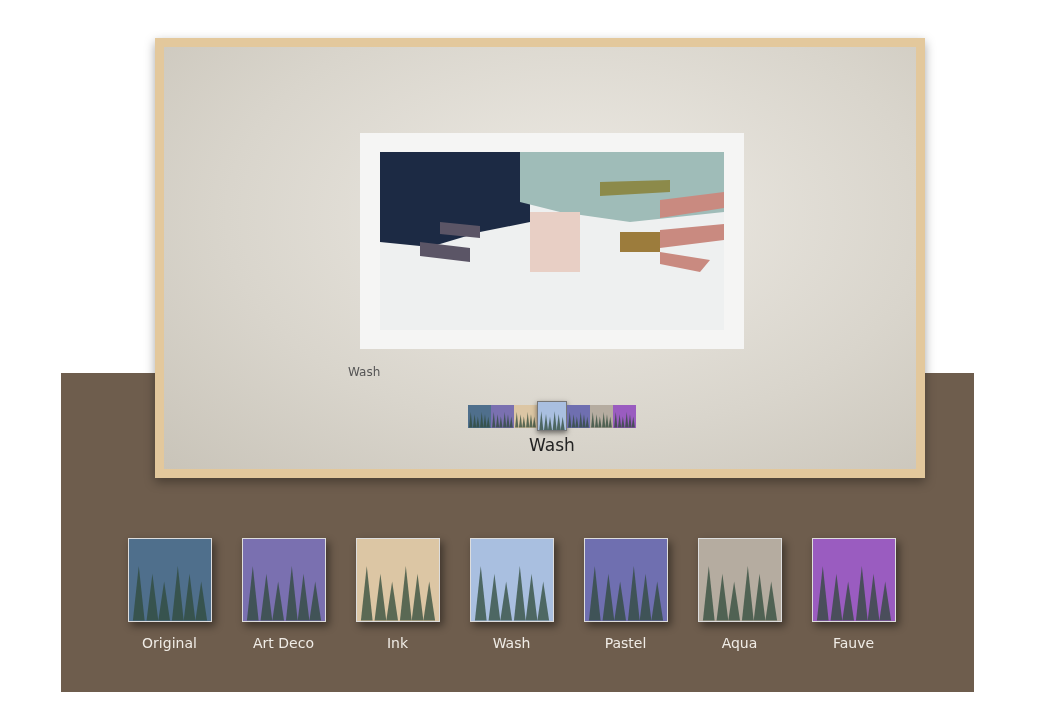 Image resolution: width=1043 pixels, height=711 pixels. Describe the element at coordinates (853, 643) in the screenshot. I see `style-name: Fauve` at that location.